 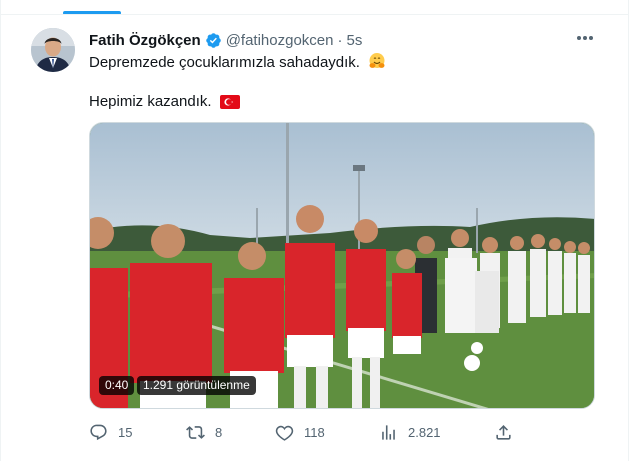 What do you see at coordinates (125, 432) in the screenshot?
I see `reply-count: 15` at bounding box center [125, 432].